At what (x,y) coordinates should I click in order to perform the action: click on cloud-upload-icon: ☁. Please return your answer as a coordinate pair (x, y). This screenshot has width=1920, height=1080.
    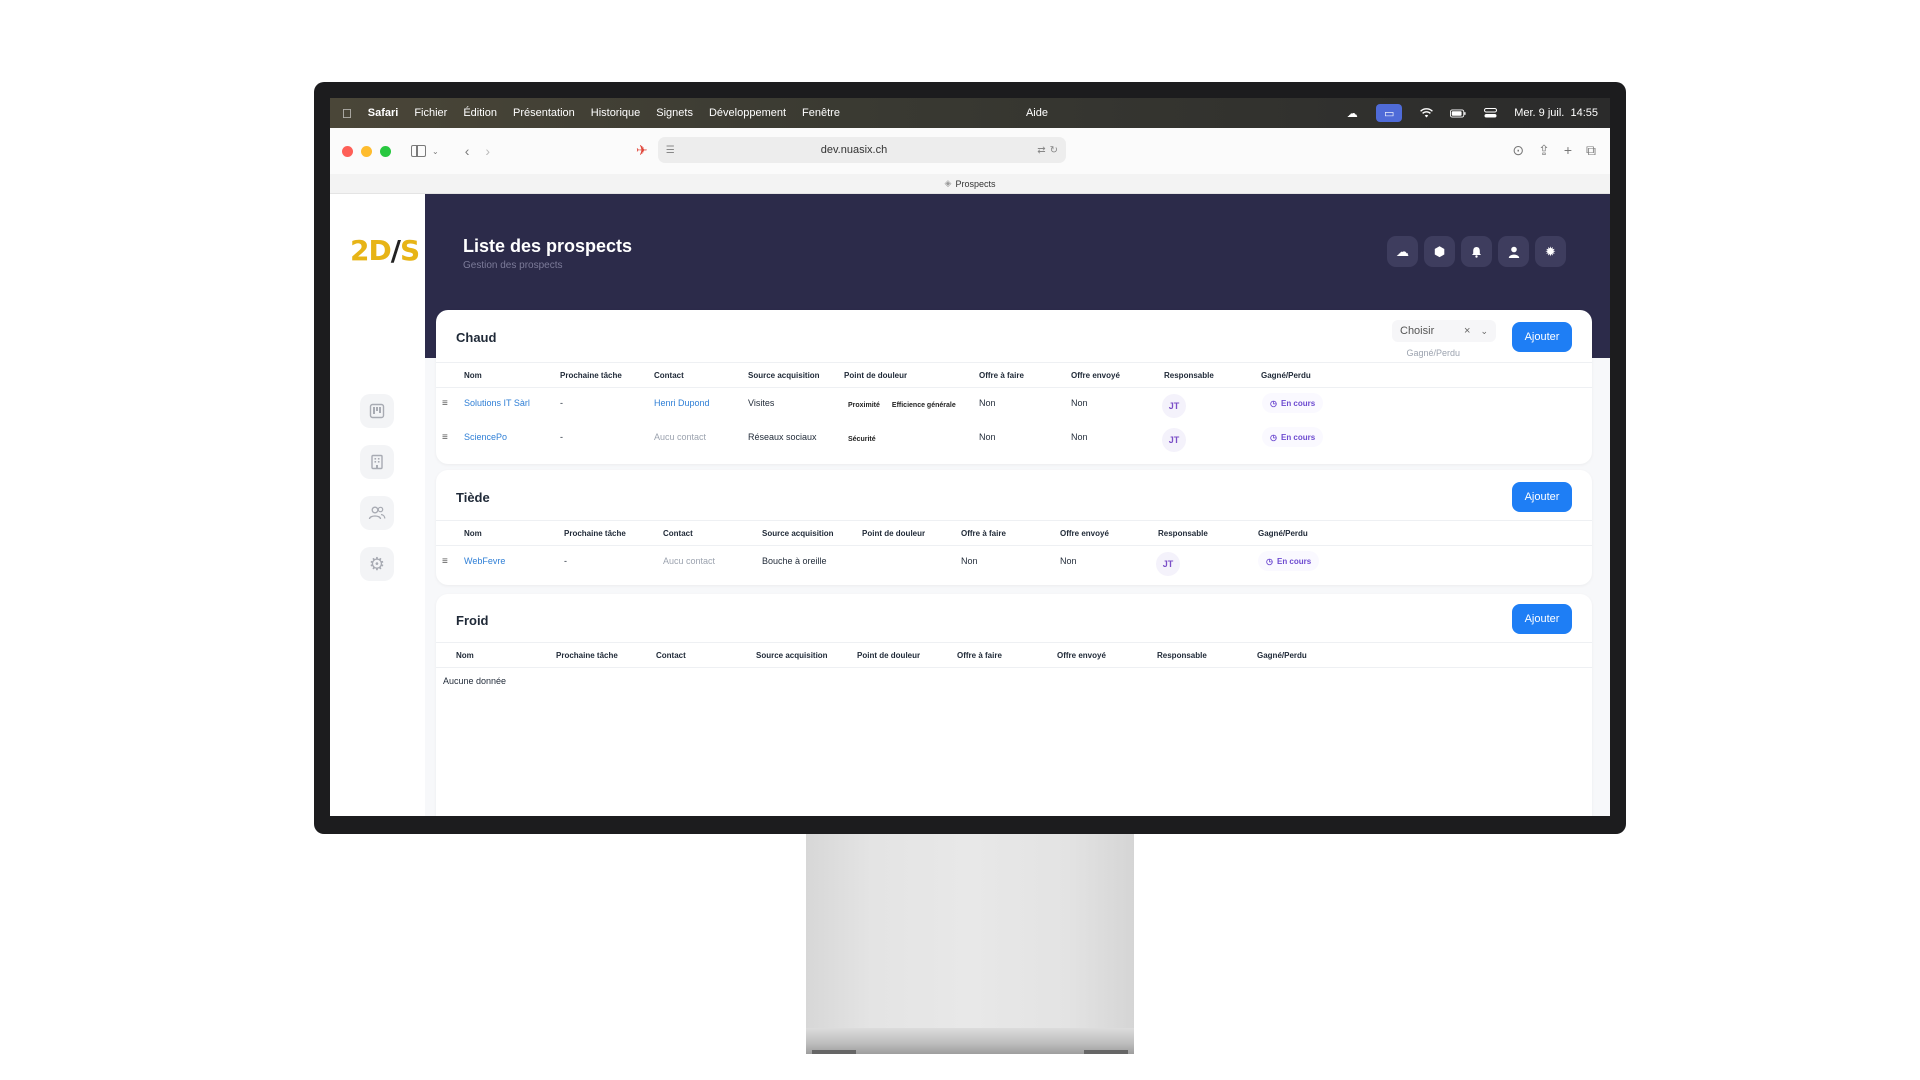
    Looking at the image, I should click on (1402, 251).